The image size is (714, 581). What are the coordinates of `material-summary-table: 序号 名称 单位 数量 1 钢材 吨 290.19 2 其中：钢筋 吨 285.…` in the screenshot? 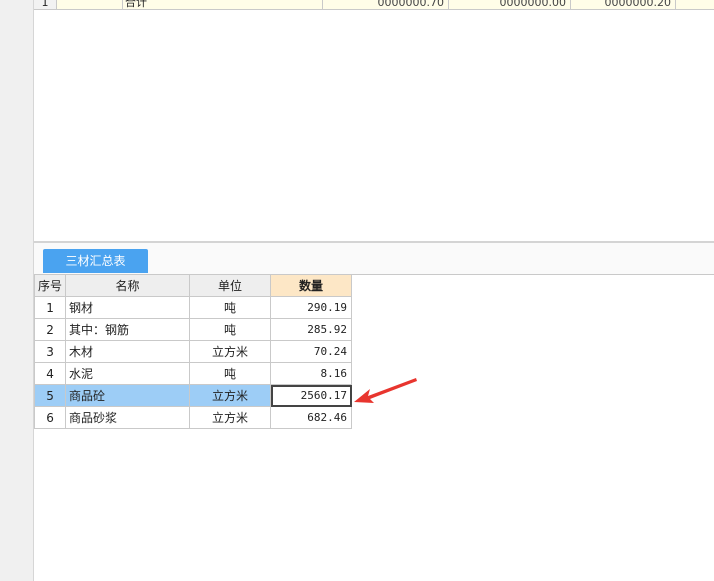 It's located at (193, 351).